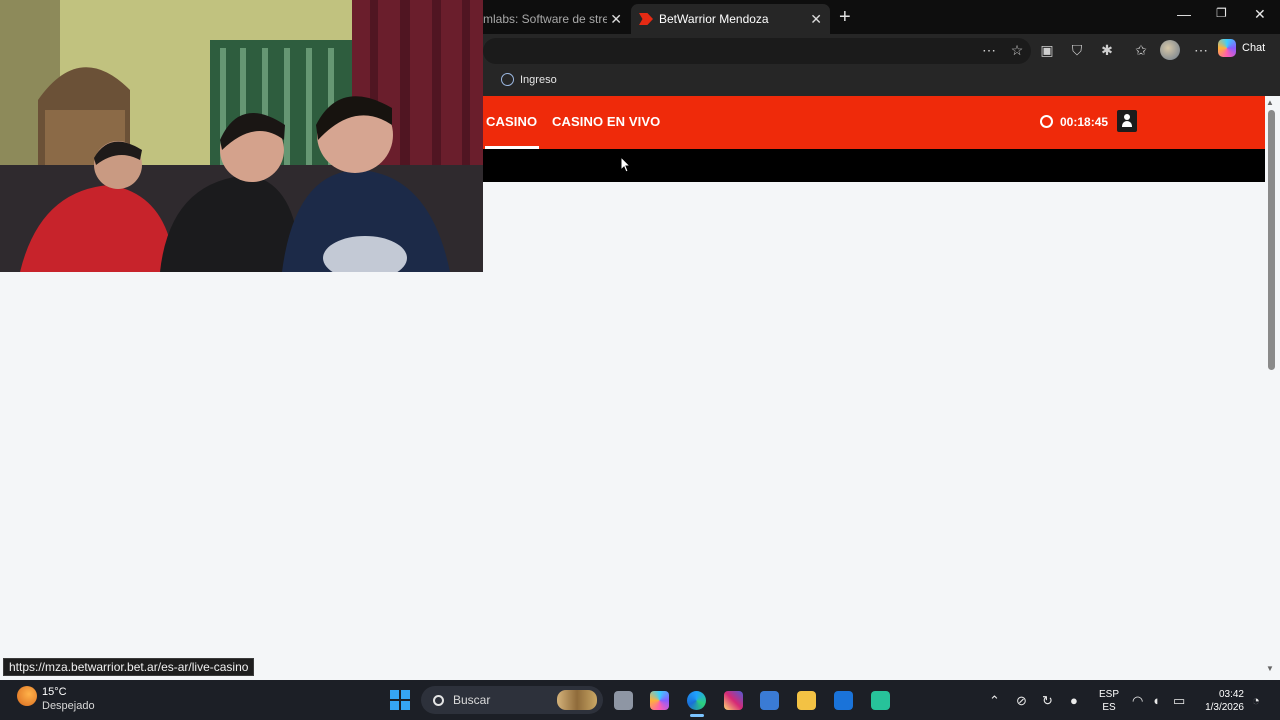  I want to click on instagram-icon, so click(733, 700).